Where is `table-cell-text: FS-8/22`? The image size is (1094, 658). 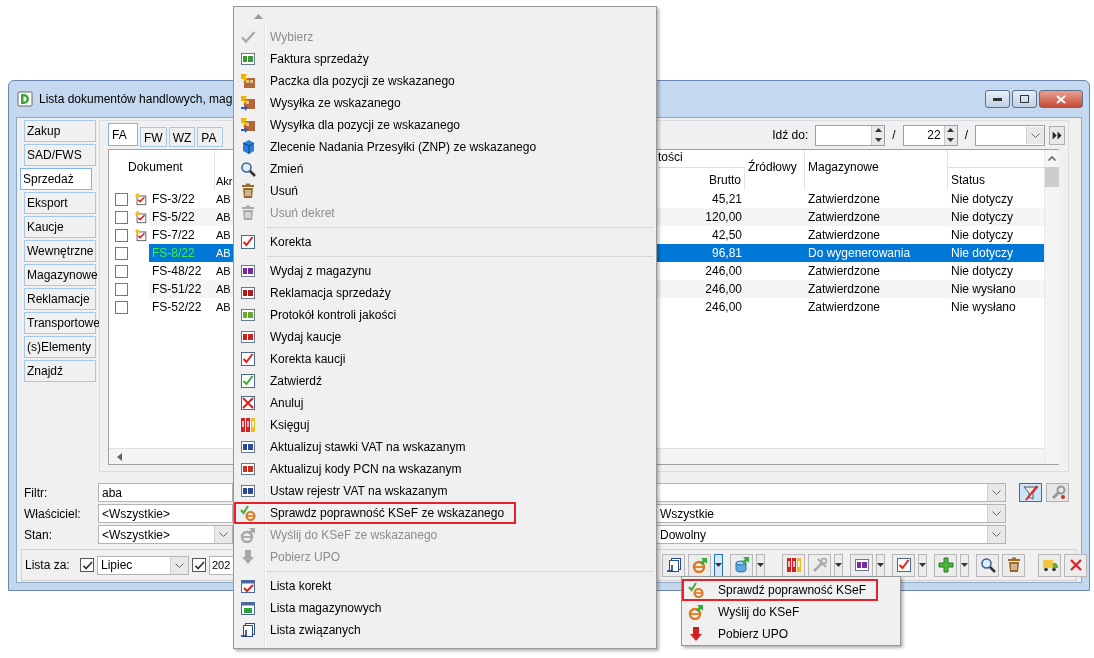
table-cell-text: FS-8/22 is located at coordinates (173, 253).